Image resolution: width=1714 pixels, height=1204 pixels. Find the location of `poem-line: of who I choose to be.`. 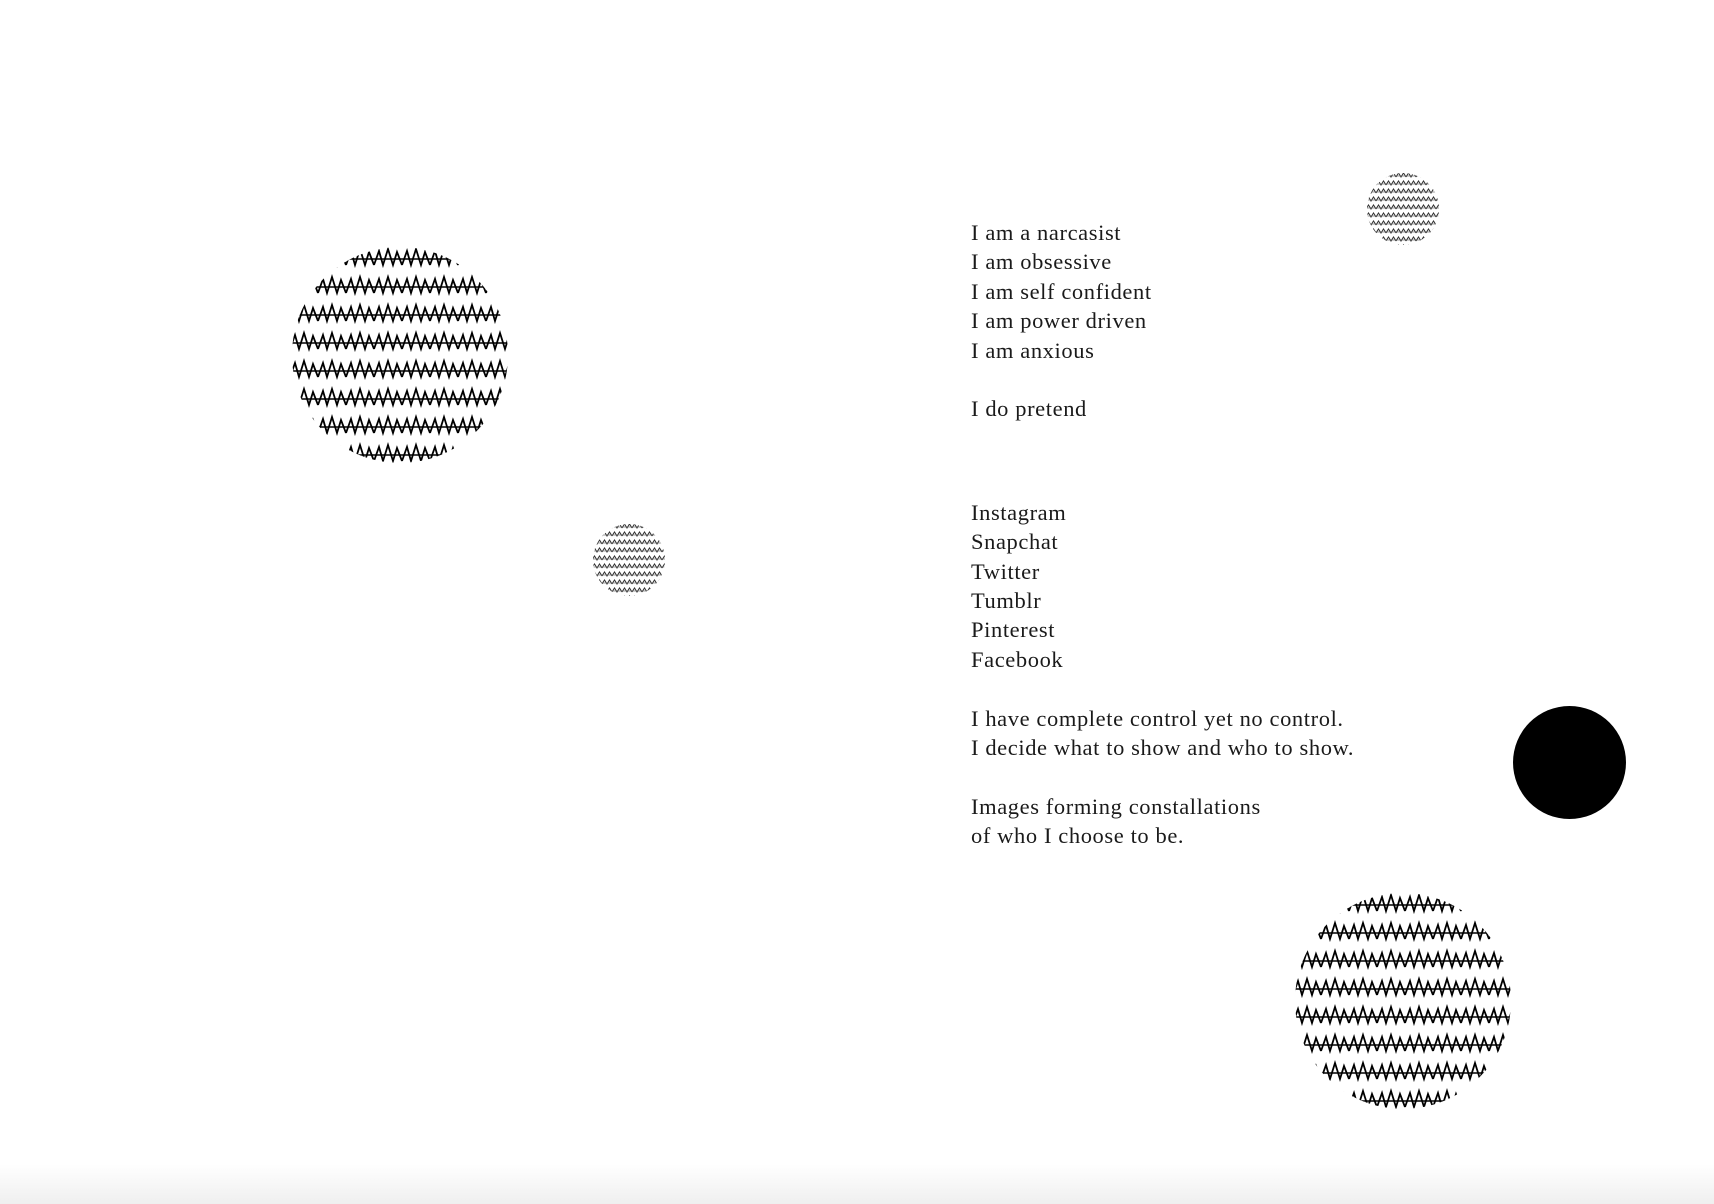

poem-line: of who I choose to be. is located at coordinates (1078, 836).